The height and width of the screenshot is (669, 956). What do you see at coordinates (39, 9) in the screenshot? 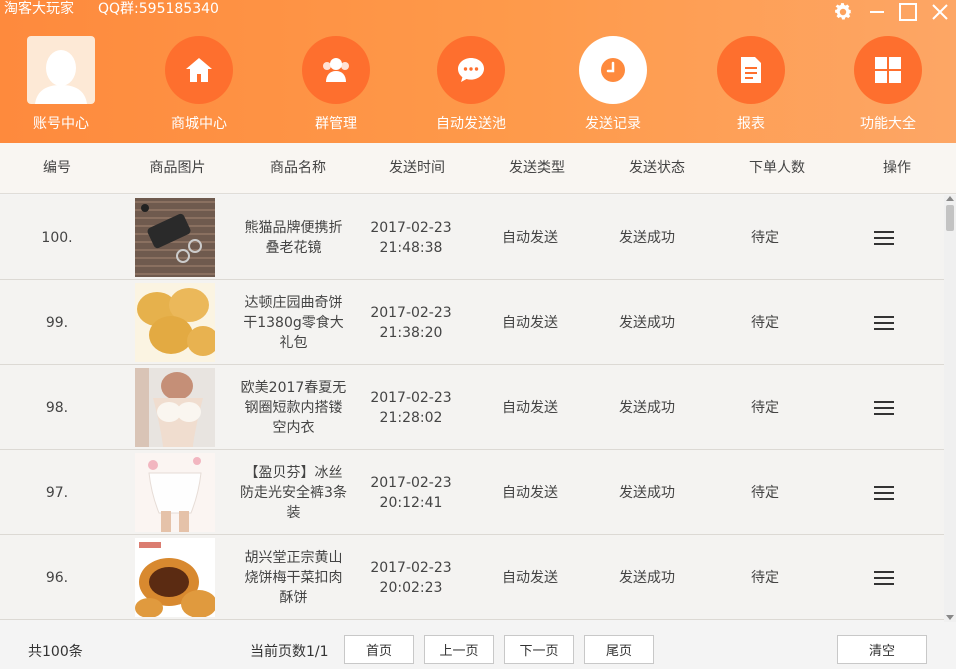
I see `app-title: 淘客大玩家` at bounding box center [39, 9].